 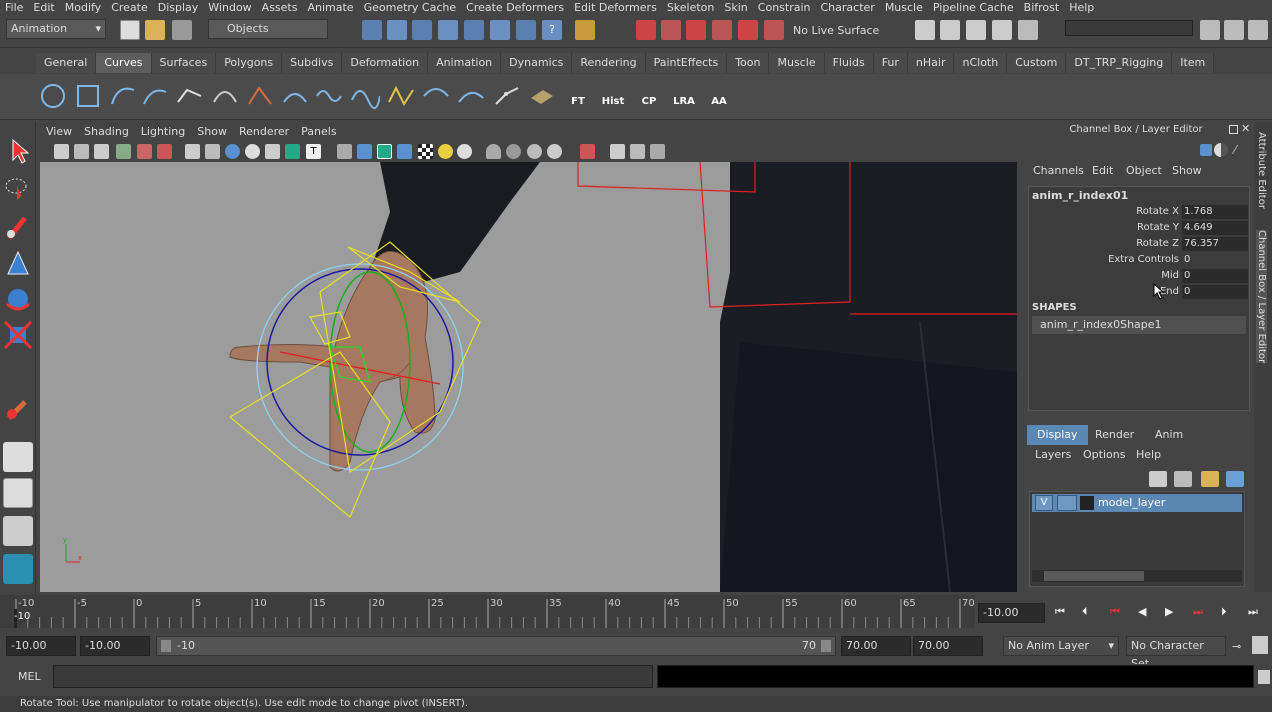 I want to click on step-back-frame-icon: ⏴, so click(x=1090, y=613).